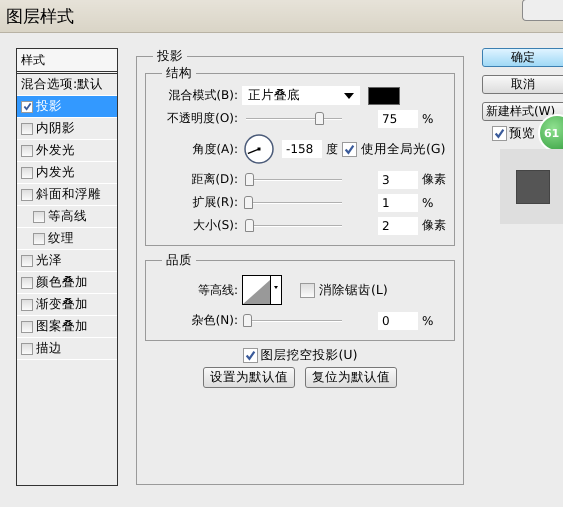 The image size is (563, 507). What do you see at coordinates (522, 133) in the screenshot?
I see `checkbox-label: 预览` at bounding box center [522, 133].